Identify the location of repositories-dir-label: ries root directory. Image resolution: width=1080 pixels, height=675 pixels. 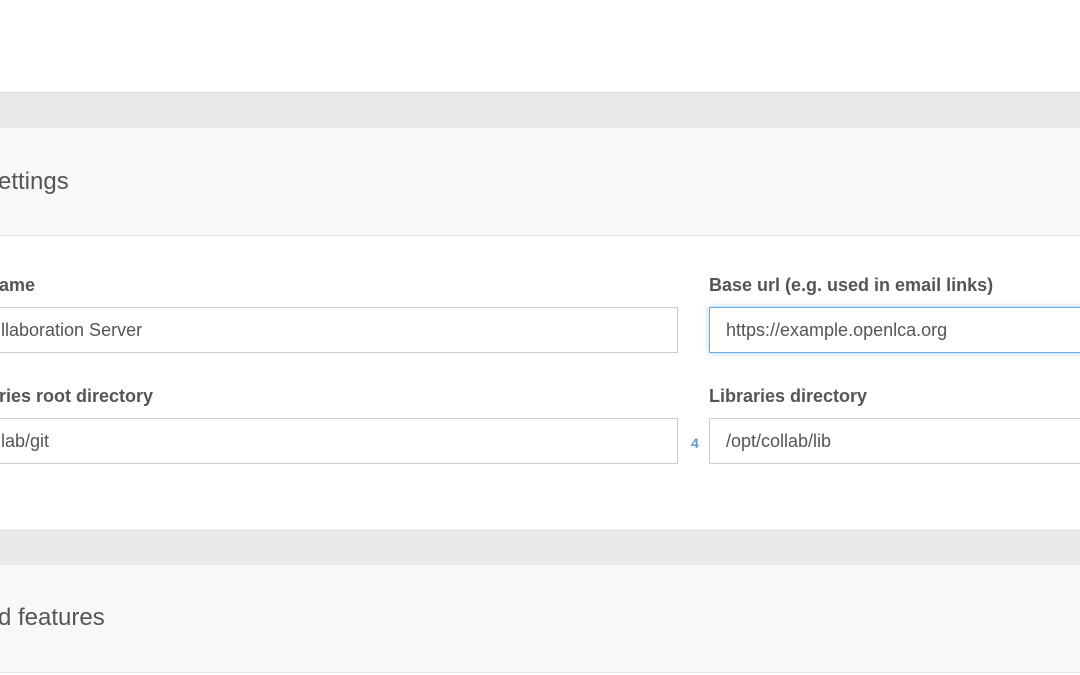
(77, 396).